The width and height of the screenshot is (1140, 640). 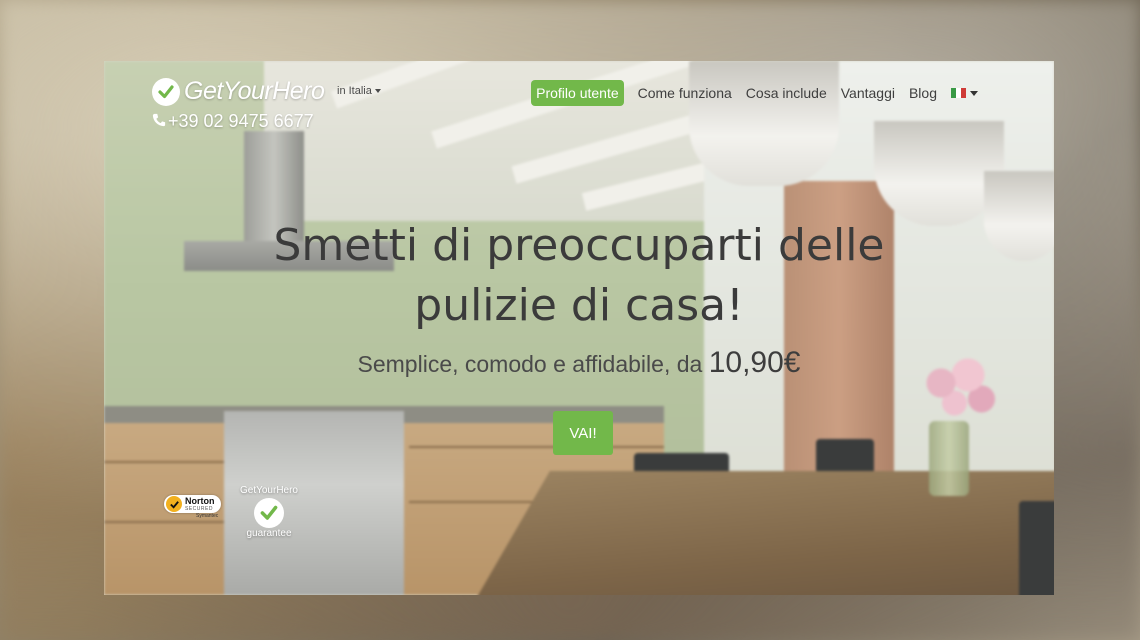 What do you see at coordinates (241, 121) in the screenshot?
I see `phone-text: +39 02 9475 6677` at bounding box center [241, 121].